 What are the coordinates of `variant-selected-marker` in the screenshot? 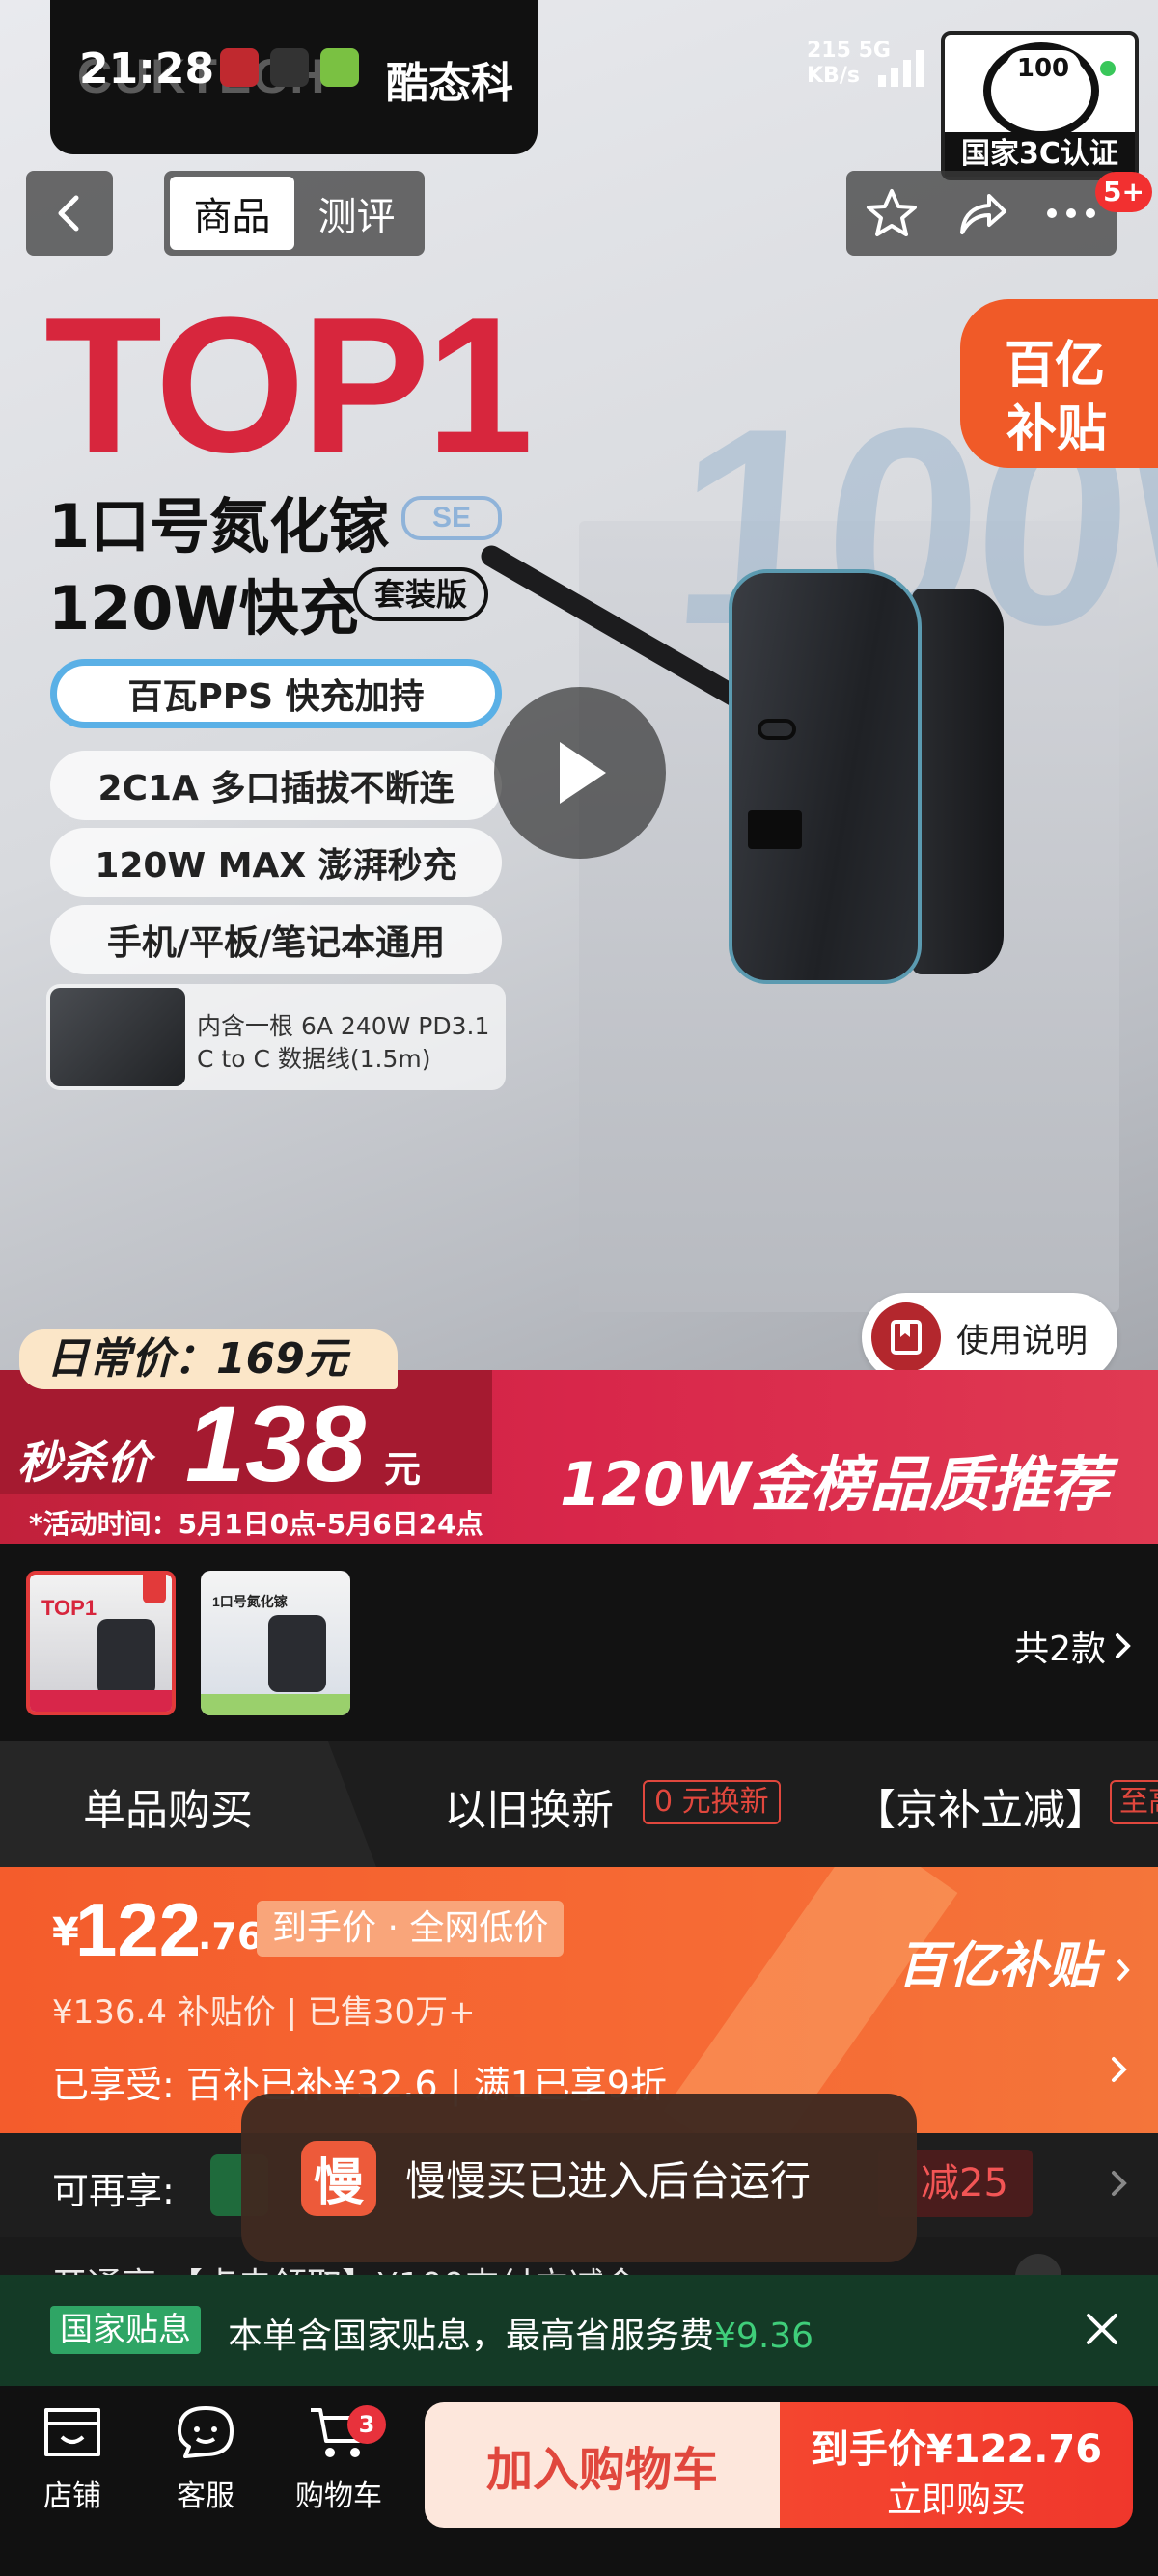 It's located at (154, 1589).